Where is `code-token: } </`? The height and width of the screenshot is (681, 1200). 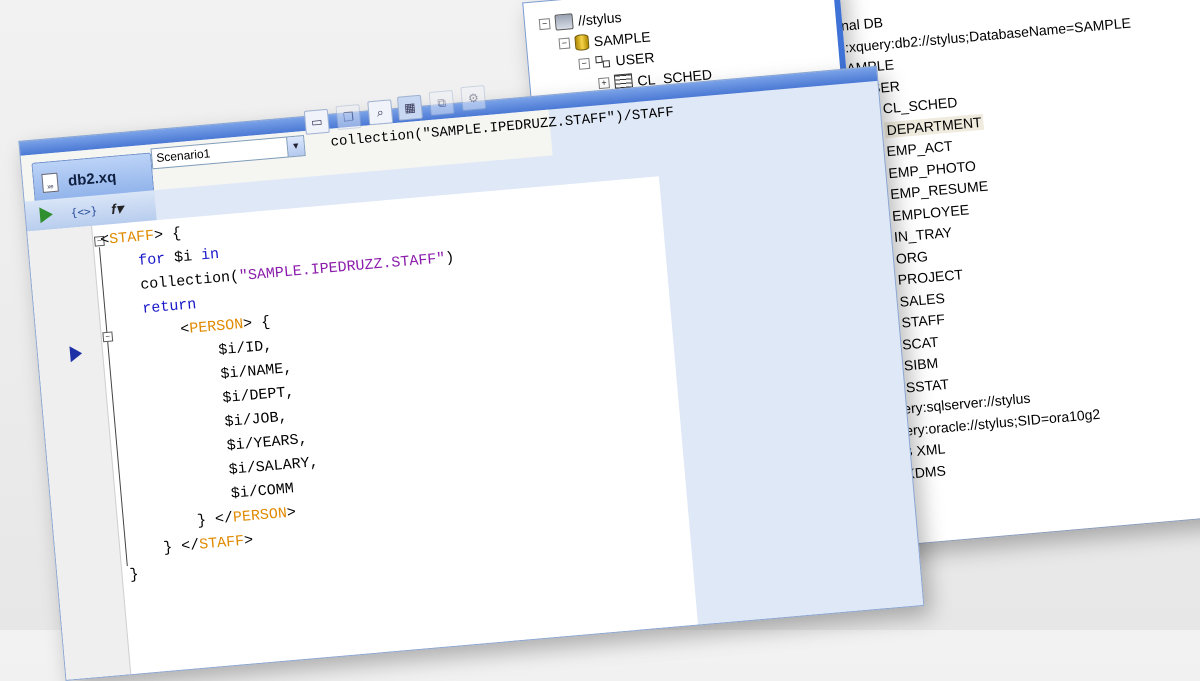
code-token: } </ is located at coordinates (163, 548).